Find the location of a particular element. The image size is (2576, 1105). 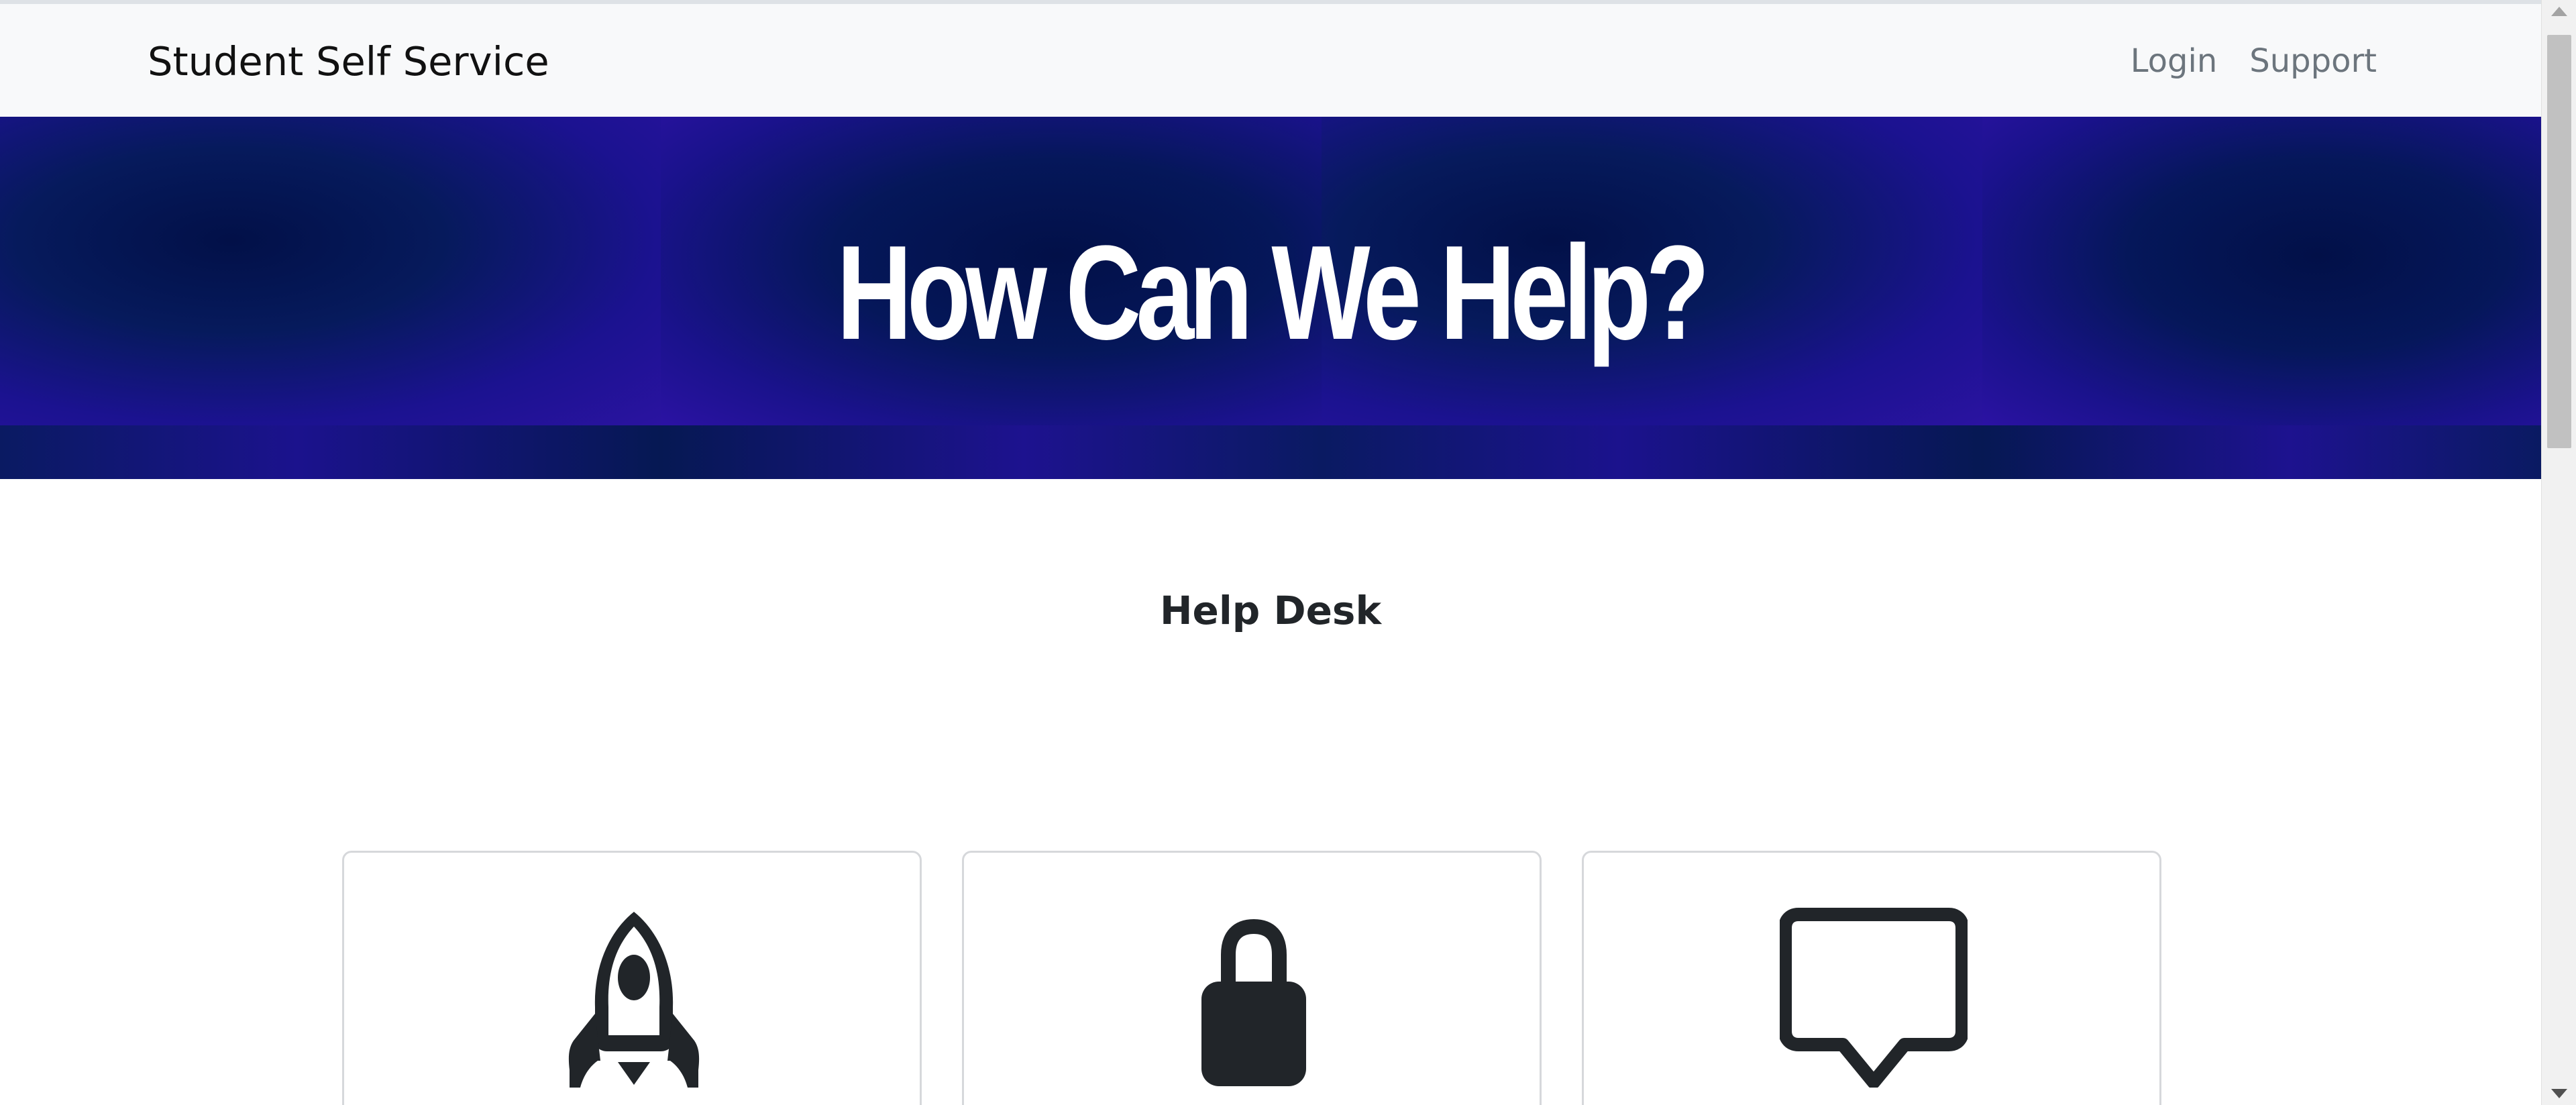

navbar: Student Self Service Login Support is located at coordinates (1270, 60).